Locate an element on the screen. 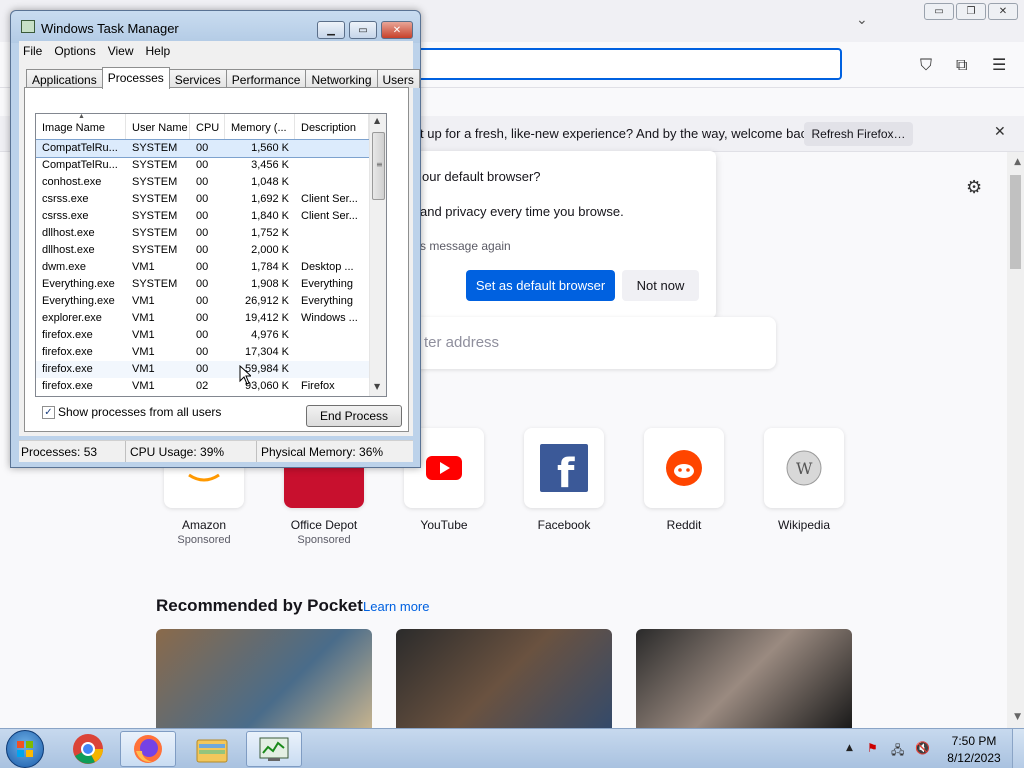  firefox-restore-button: ❐ is located at coordinates (971, 11).